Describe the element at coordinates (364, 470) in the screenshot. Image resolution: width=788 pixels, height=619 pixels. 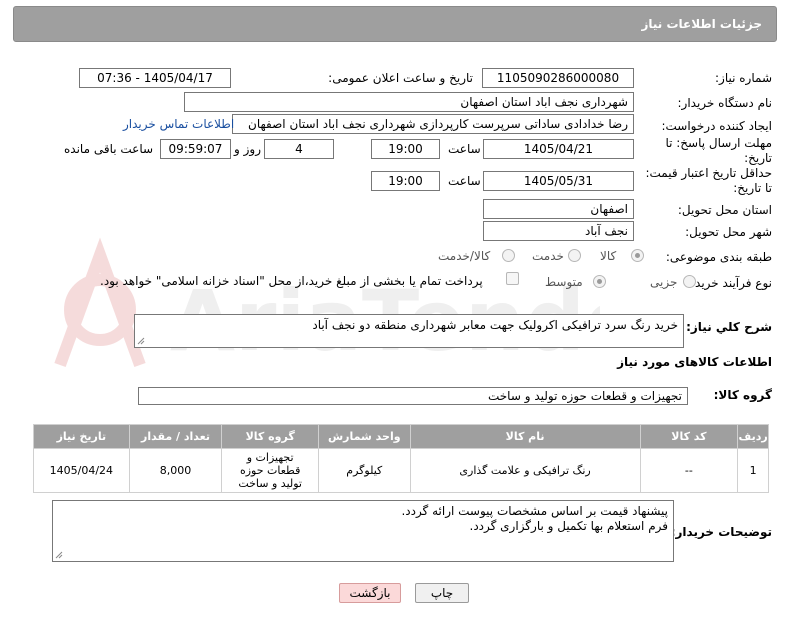
I see `cell-unit: کیلوگرم` at that location.